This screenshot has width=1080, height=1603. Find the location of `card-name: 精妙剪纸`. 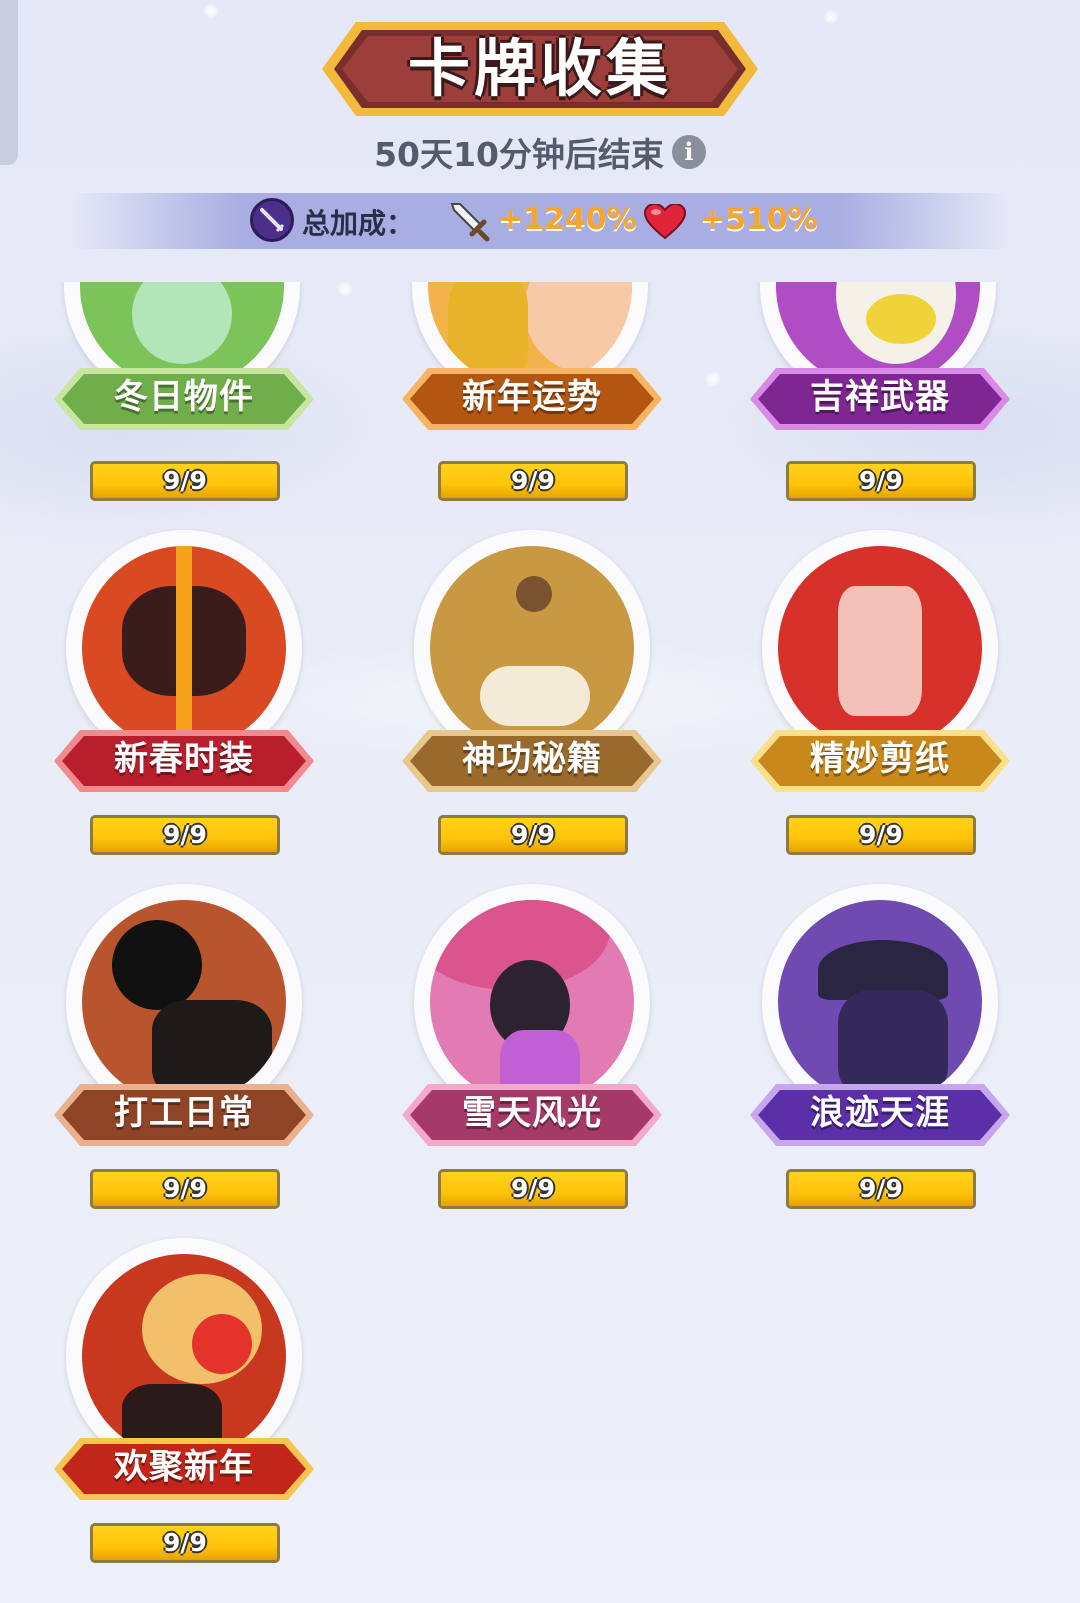

card-name: 精妙剪纸 is located at coordinates (880, 759).